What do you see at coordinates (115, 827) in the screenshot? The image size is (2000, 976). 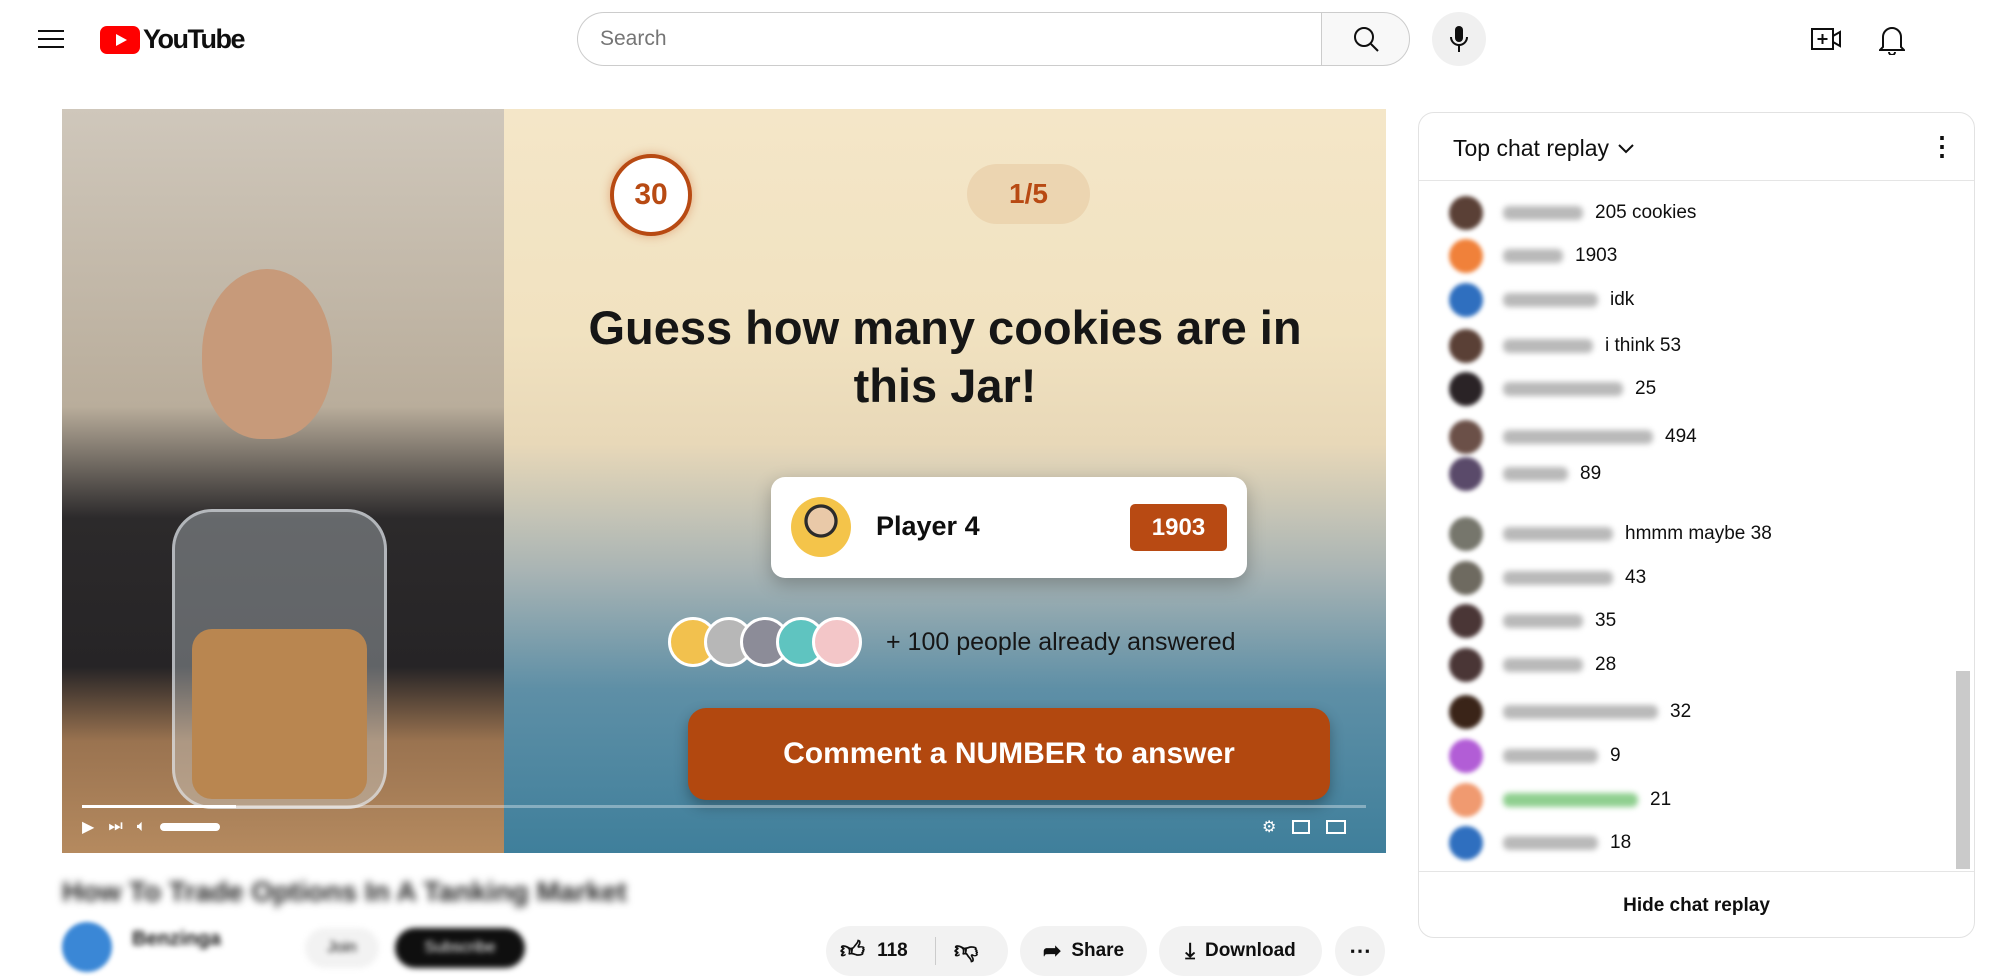 I see `next-icon: ⏭` at bounding box center [115, 827].